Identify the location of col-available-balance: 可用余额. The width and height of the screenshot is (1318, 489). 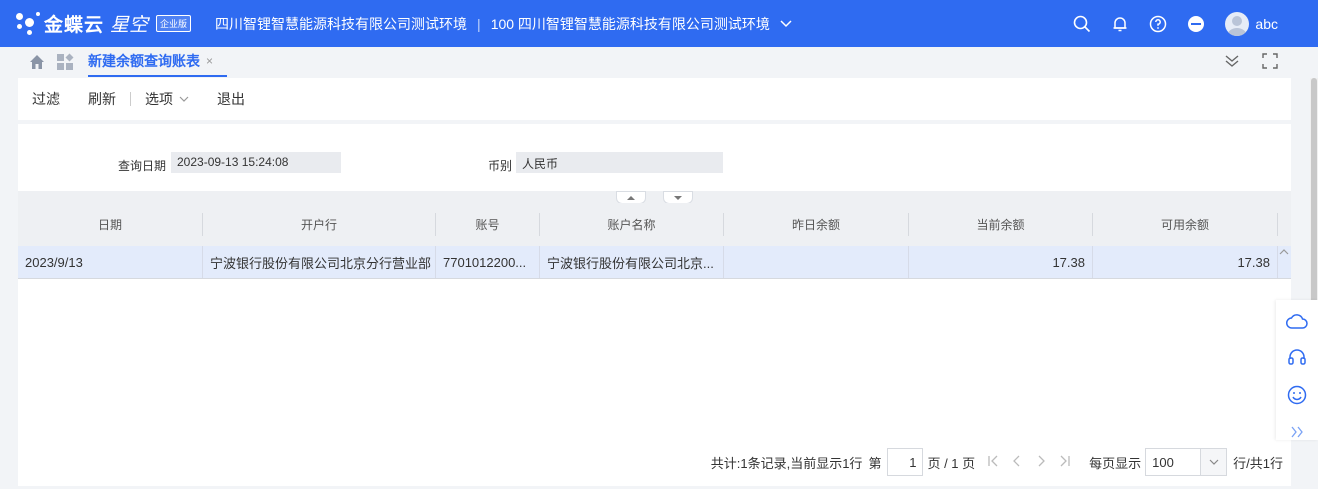
(1185, 224).